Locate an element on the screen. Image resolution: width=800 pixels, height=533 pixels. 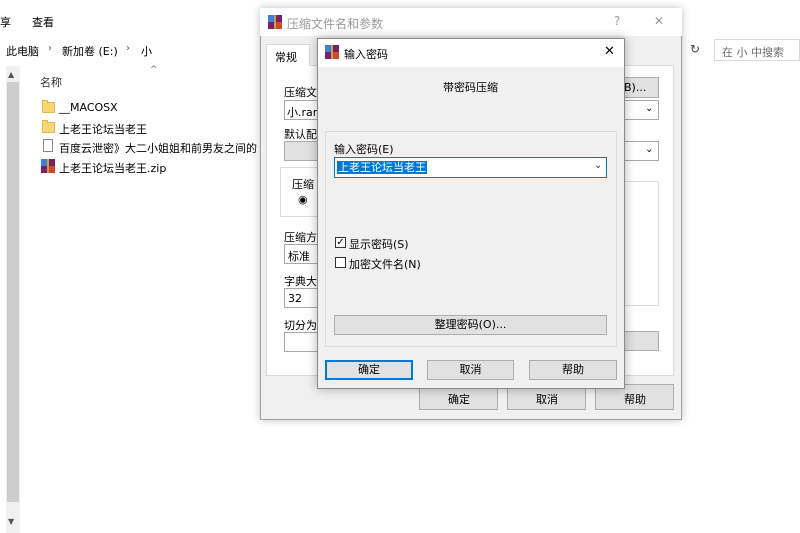
method-dropdown: 标准 is located at coordinates (301, 254).